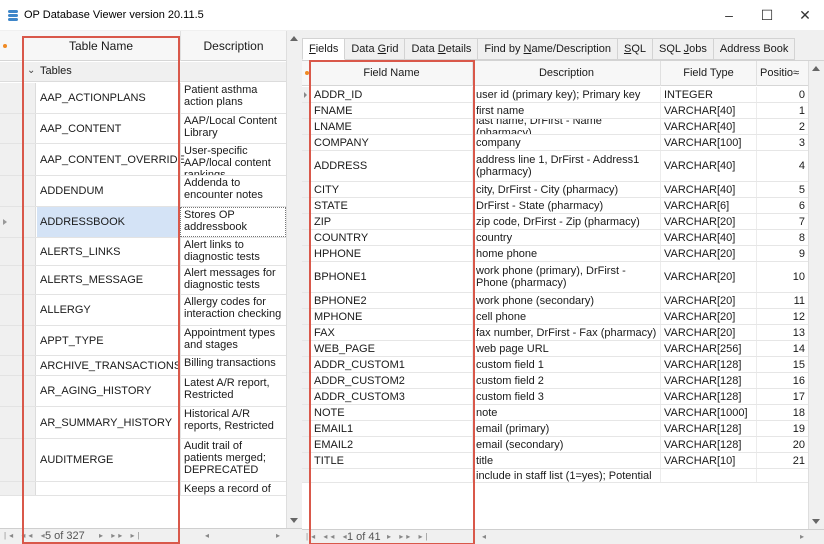  Describe the element at coordinates (391, 237) in the screenshot. I see `field-name-cell: COUNTRY` at that location.